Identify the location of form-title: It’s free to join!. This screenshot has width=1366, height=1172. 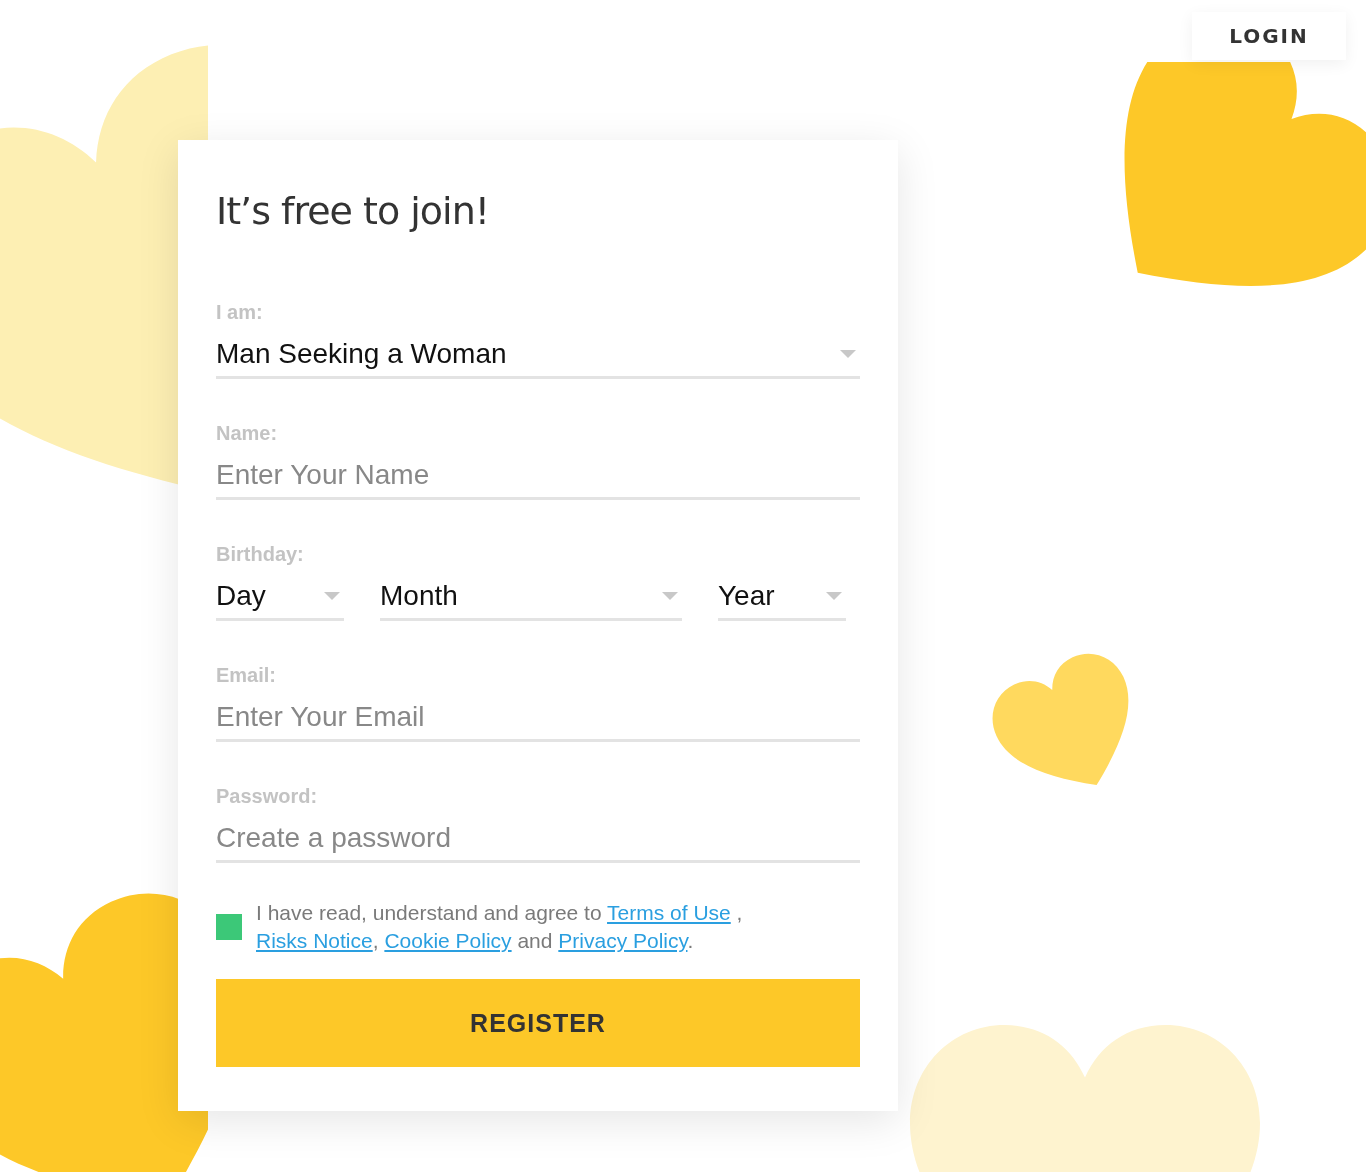
(353, 211).